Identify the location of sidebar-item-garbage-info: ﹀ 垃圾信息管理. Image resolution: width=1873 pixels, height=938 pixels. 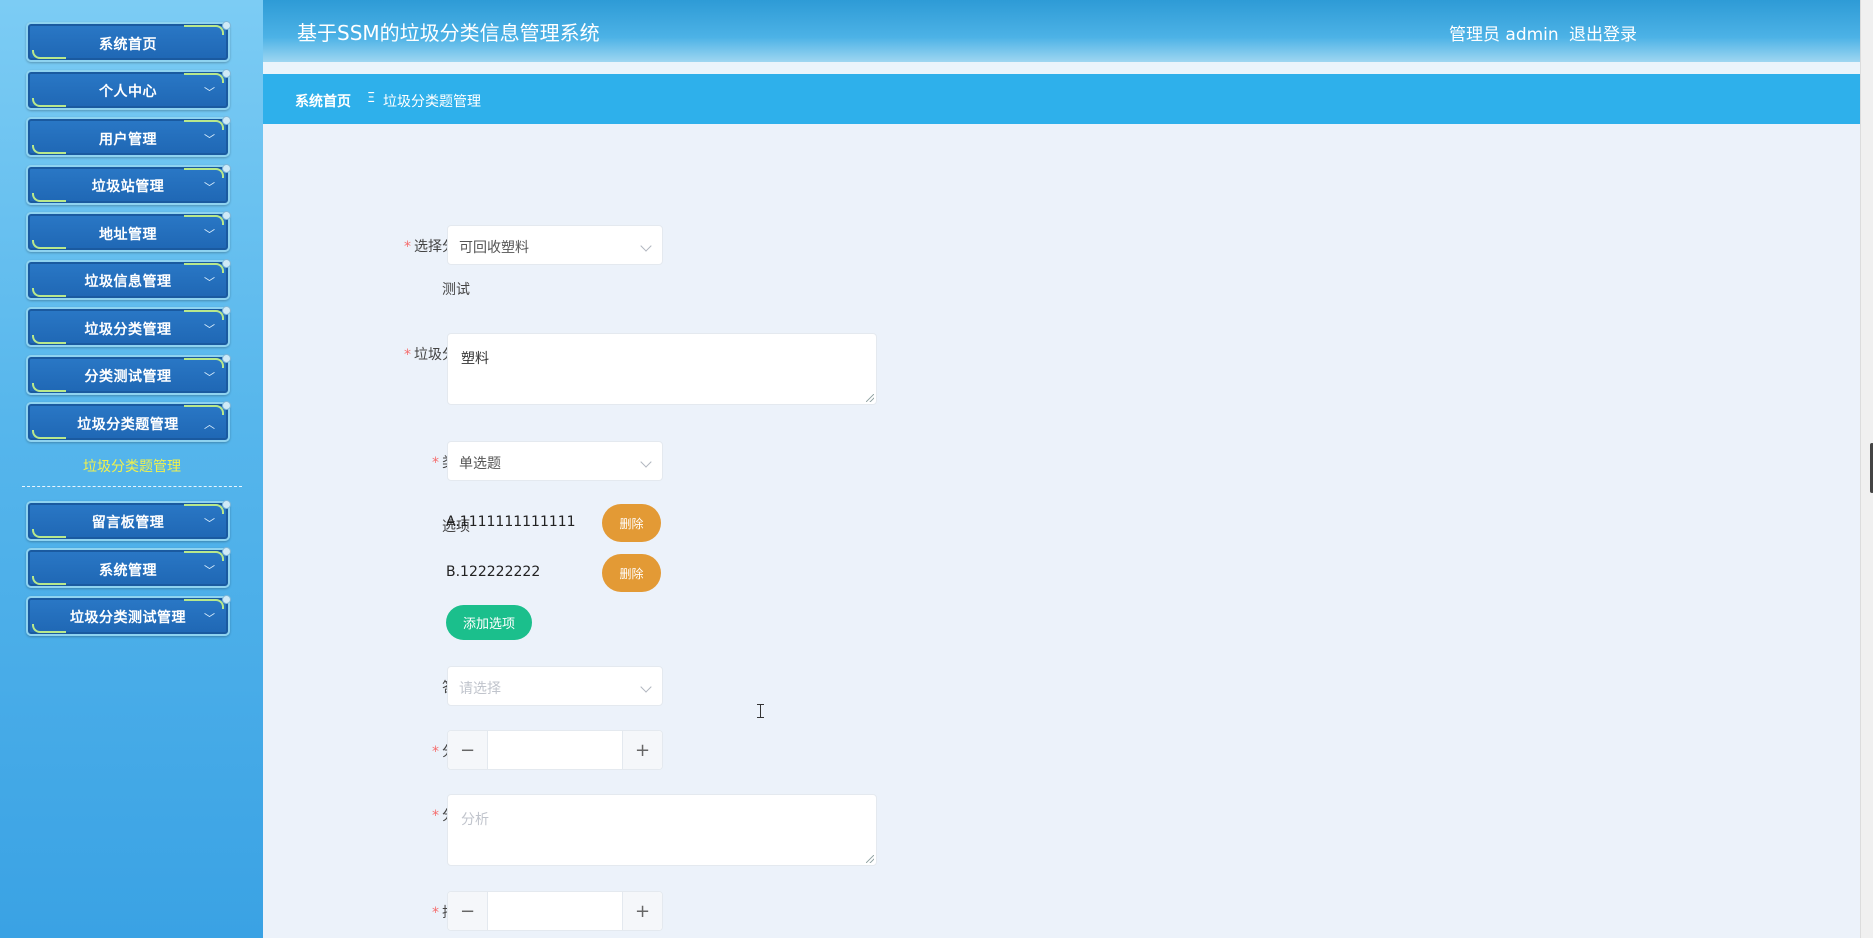
(128, 279).